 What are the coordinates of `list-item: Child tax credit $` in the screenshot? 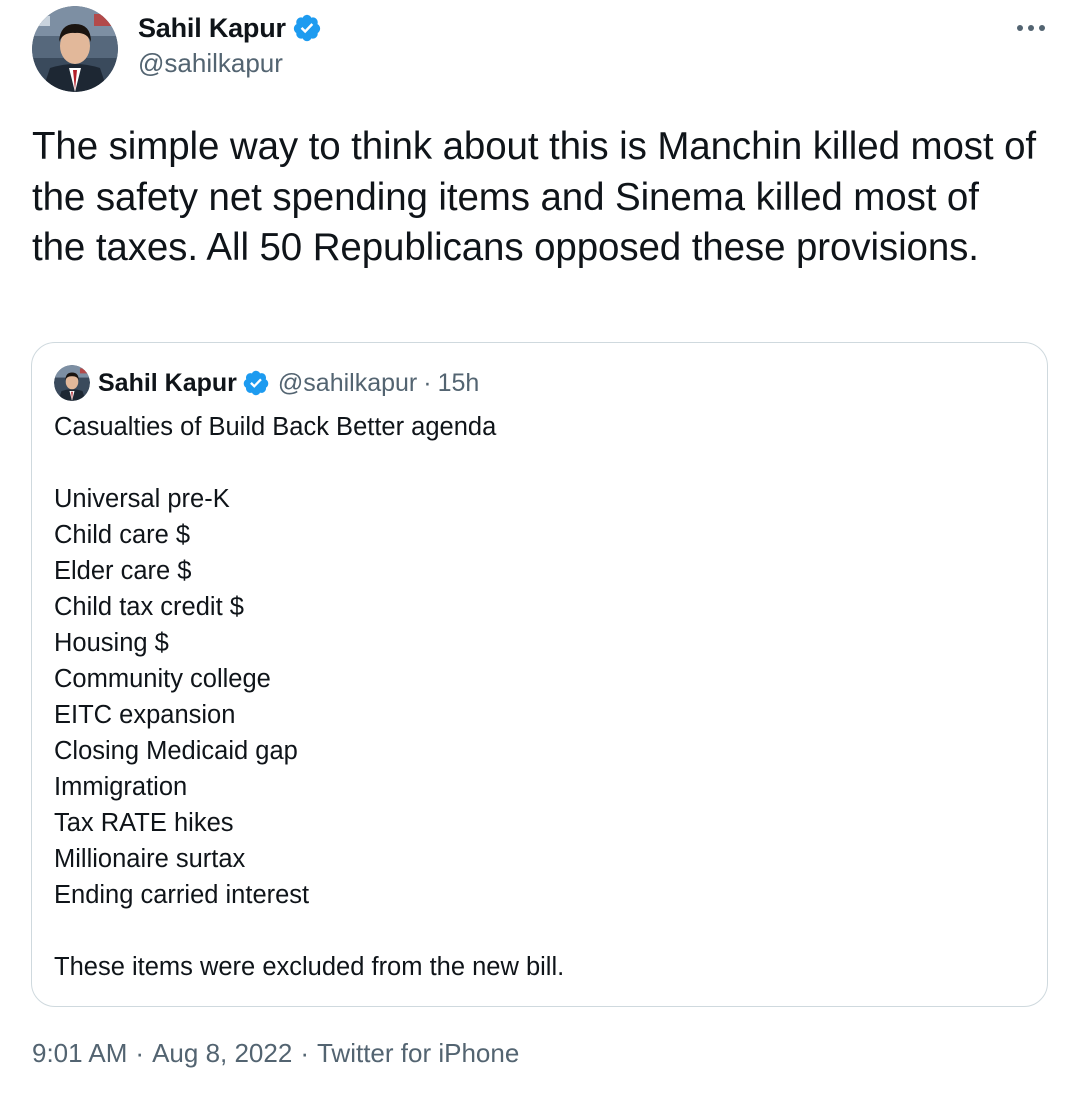 It's located at (149, 607).